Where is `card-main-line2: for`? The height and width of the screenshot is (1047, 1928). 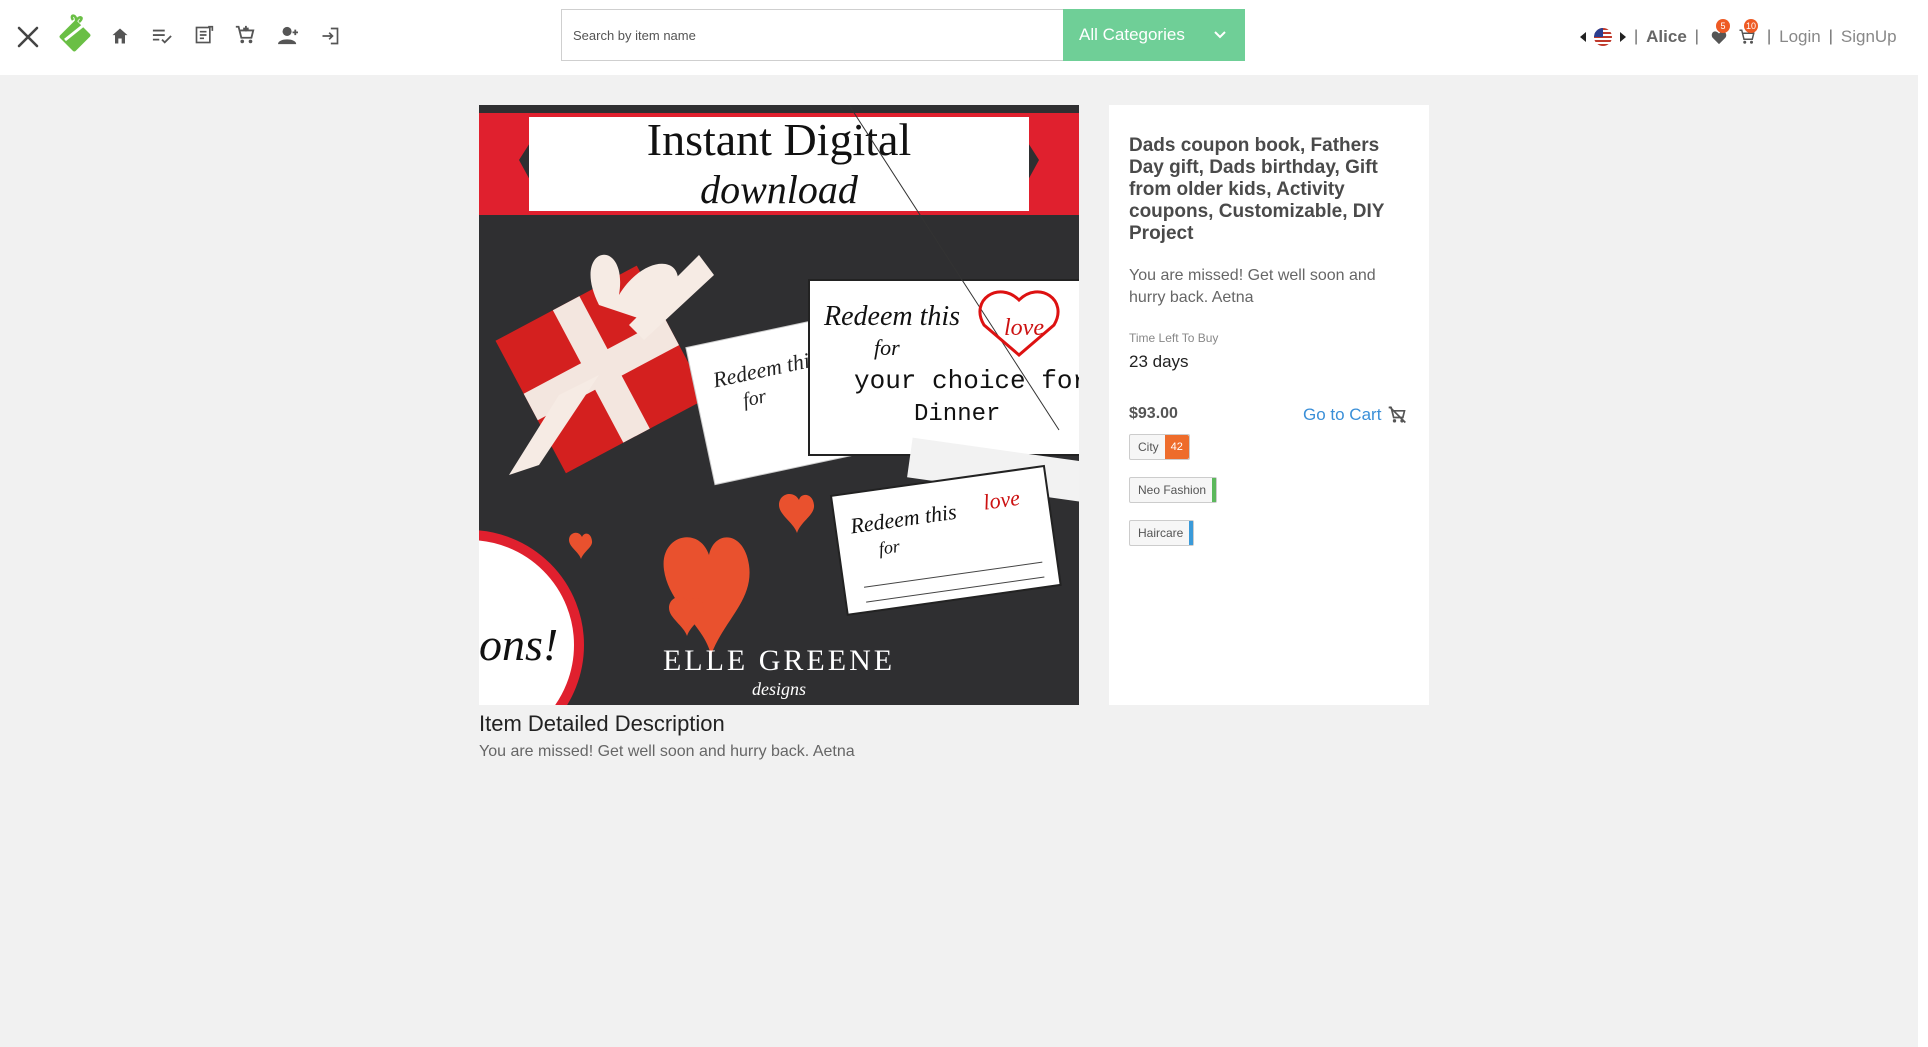
card-main-line2: for is located at coordinates (887, 347).